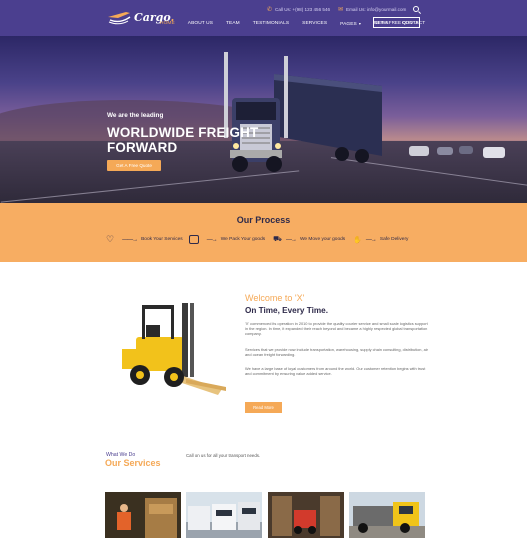 Image resolution: width=527 pixels, height=538 pixels. What do you see at coordinates (263, 407) in the screenshot?
I see `read-more-button: Read More` at bounding box center [263, 407].